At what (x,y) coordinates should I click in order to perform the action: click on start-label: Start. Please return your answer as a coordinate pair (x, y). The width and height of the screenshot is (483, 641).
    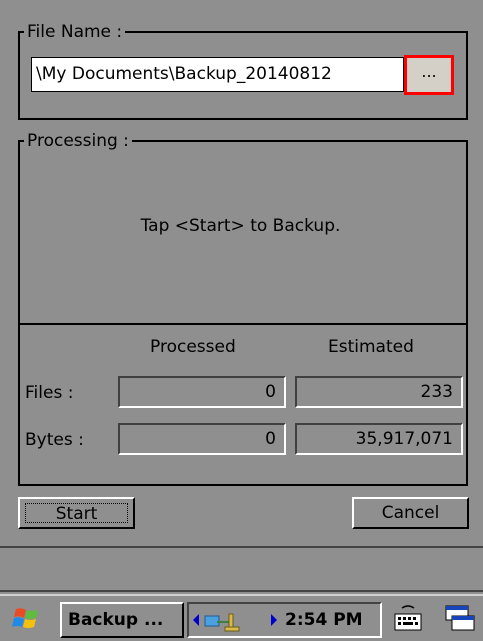
    Looking at the image, I should click on (76, 514).